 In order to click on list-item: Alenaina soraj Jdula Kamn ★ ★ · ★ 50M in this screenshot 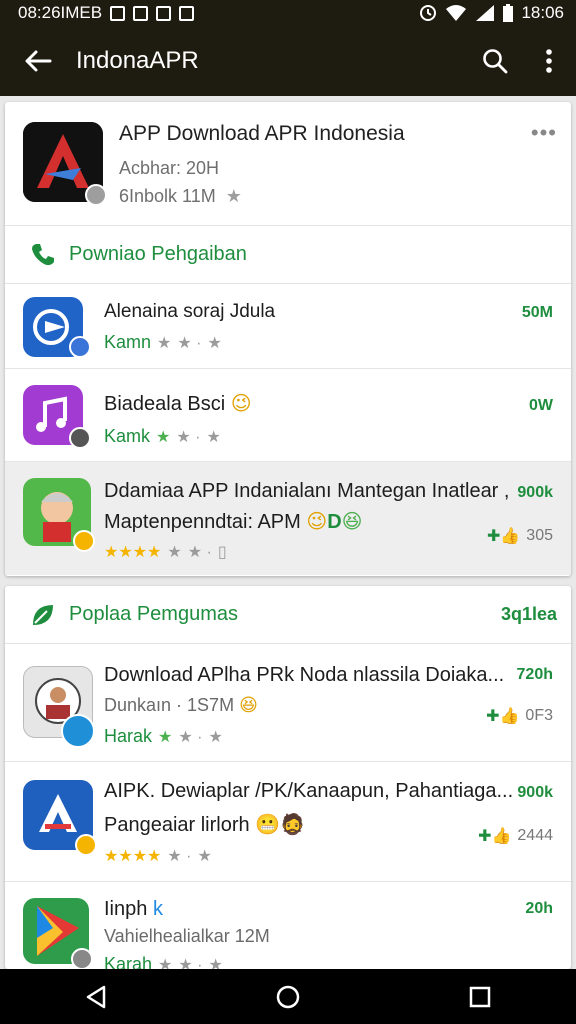, I will do `click(288, 326)`.